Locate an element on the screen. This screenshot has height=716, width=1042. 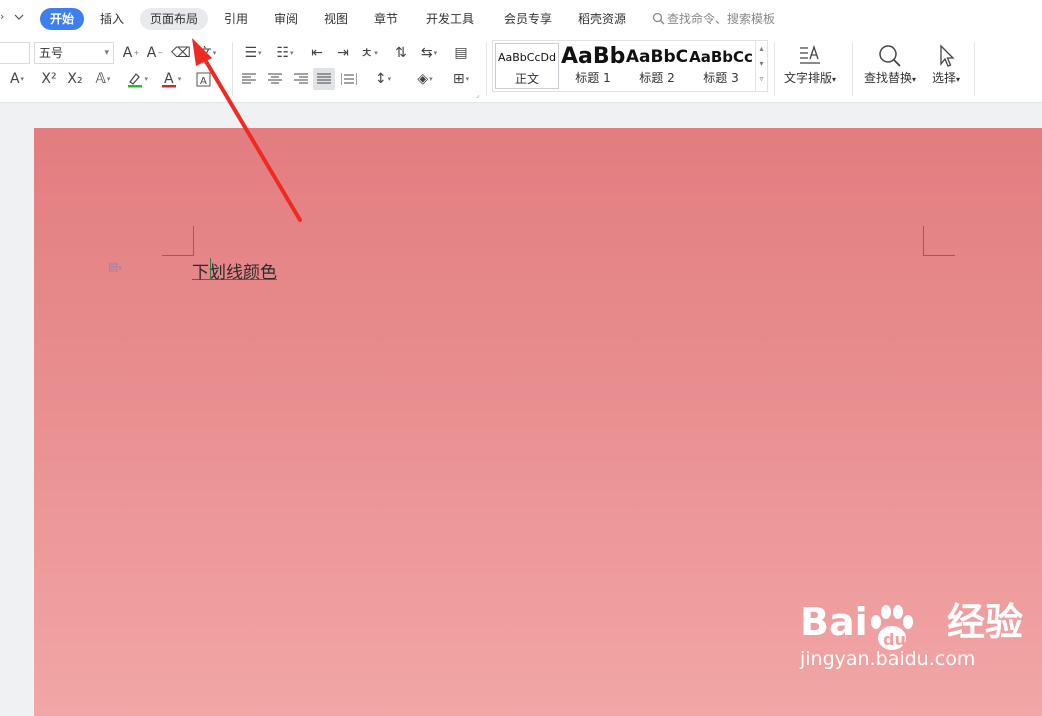
tab-docer-resources: 稻壳资源 is located at coordinates (602, 19).